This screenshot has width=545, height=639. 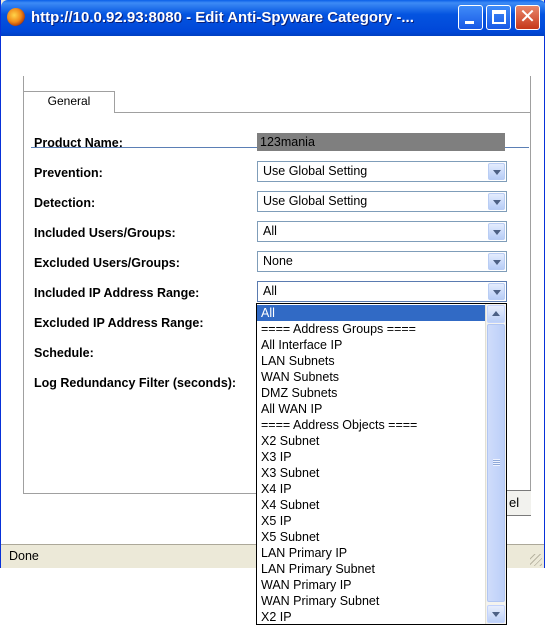 I want to click on dropdown-option: All, so click(x=371, y=313).